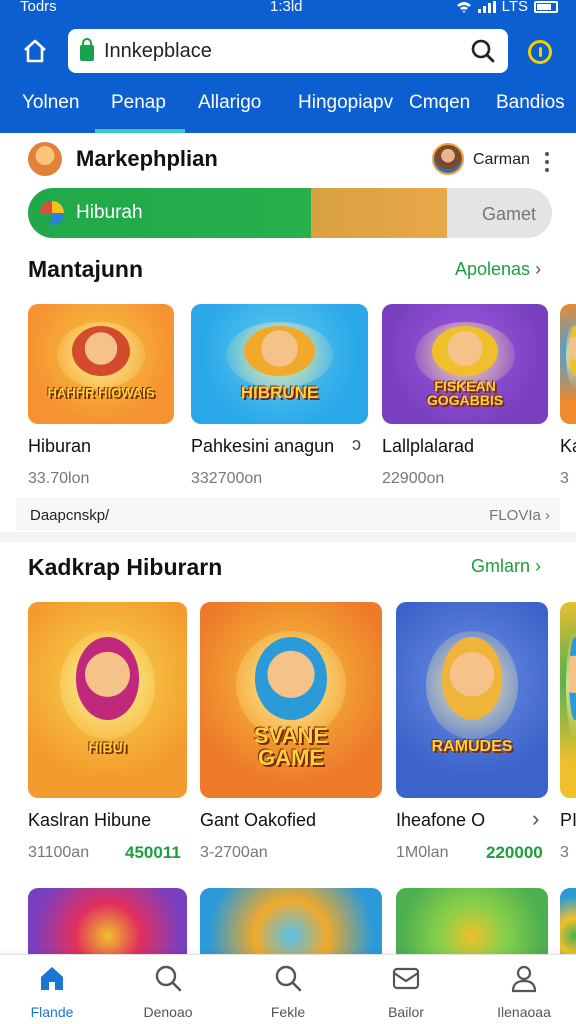 The image size is (576, 1024). I want to click on battery-icon, so click(546, 6).